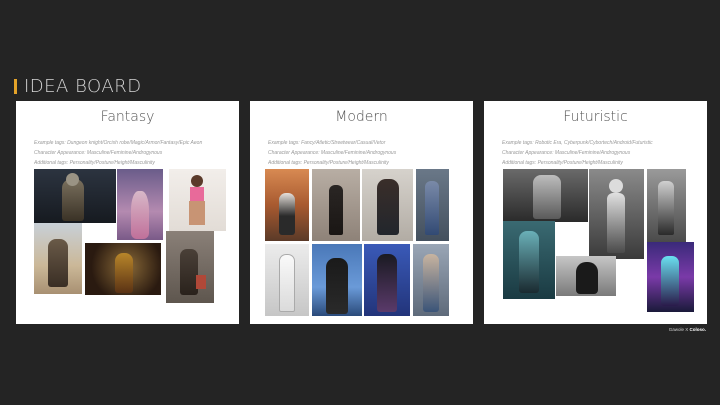 The width and height of the screenshot is (720, 405). Describe the element at coordinates (586, 276) in the screenshot. I see `photo-dark-hair-portrait` at that location.